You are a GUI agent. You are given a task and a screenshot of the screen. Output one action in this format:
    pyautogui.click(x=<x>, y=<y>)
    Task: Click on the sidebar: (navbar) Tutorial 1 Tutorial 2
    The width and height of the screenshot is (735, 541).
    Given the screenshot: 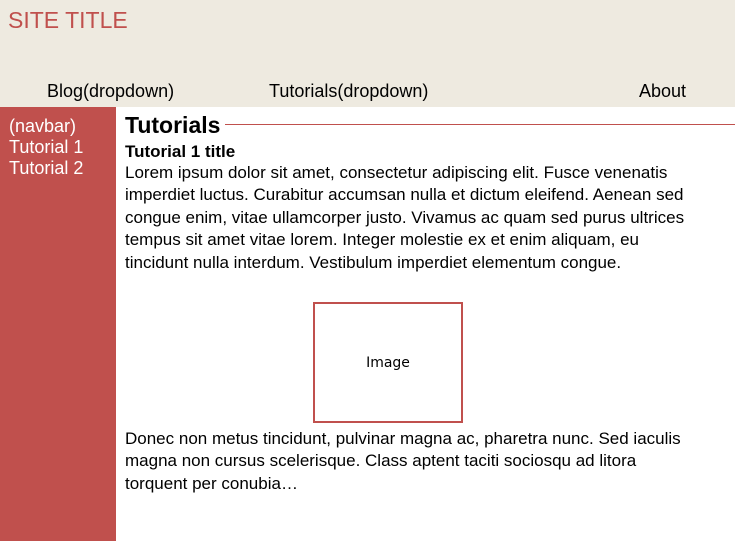 What is the action you would take?
    pyautogui.click(x=58, y=324)
    